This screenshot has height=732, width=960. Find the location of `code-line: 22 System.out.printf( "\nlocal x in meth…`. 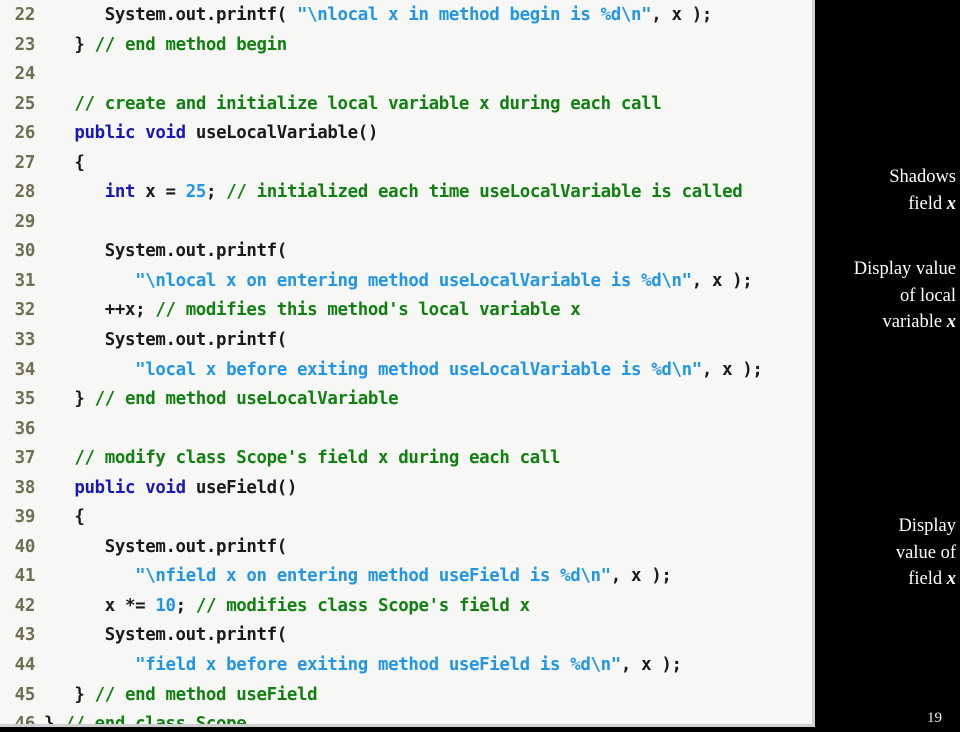

code-line: 22 System.out.printf( "\nlocal x in meth… is located at coordinates (406, 16).